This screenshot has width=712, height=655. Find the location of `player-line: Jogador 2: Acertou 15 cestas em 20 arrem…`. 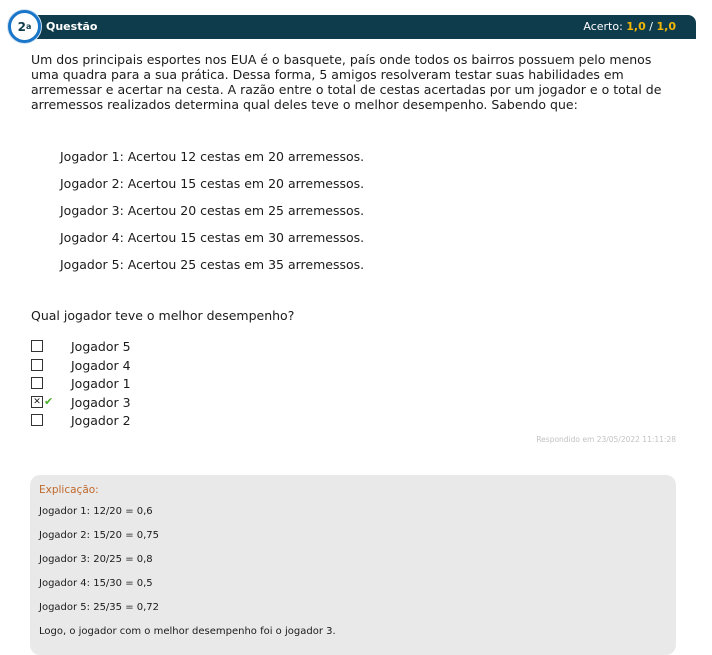

player-line: Jogador 2: Acertou 15 cestas em 20 arrem… is located at coordinates (212, 183).